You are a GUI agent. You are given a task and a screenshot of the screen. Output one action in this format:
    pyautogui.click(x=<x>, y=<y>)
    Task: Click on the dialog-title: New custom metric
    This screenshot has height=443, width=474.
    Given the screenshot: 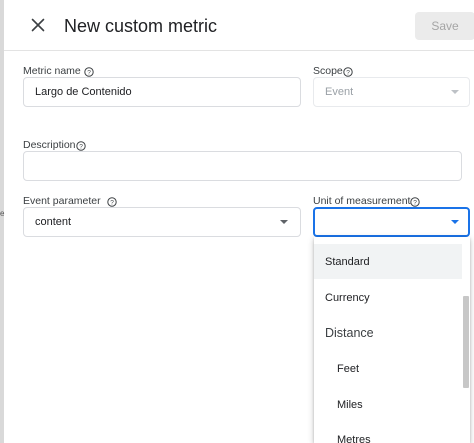 What is the action you would take?
    pyautogui.click(x=141, y=26)
    